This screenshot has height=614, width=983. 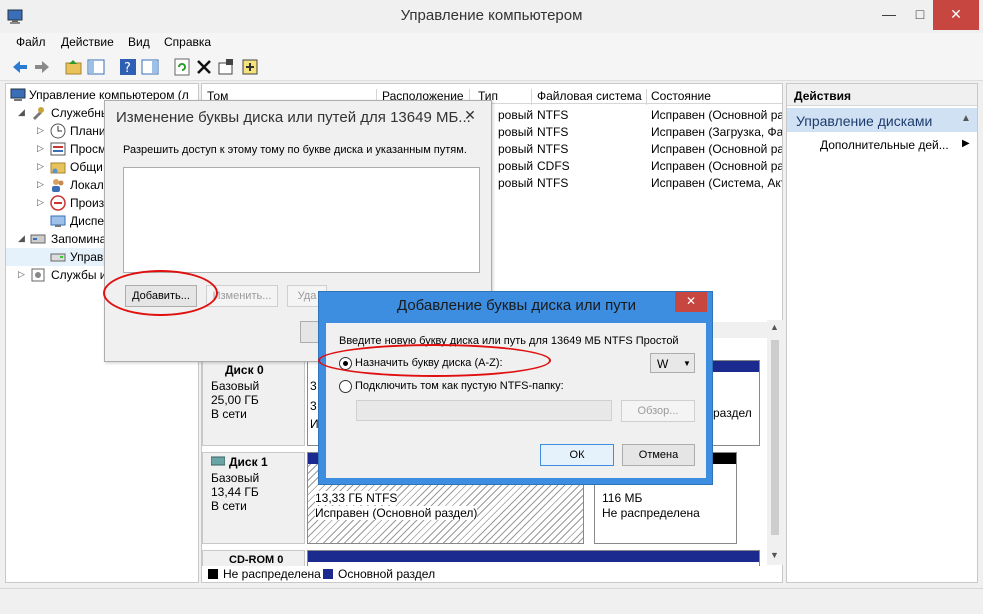 I want to click on up-folder-icon, so click(x=74, y=67).